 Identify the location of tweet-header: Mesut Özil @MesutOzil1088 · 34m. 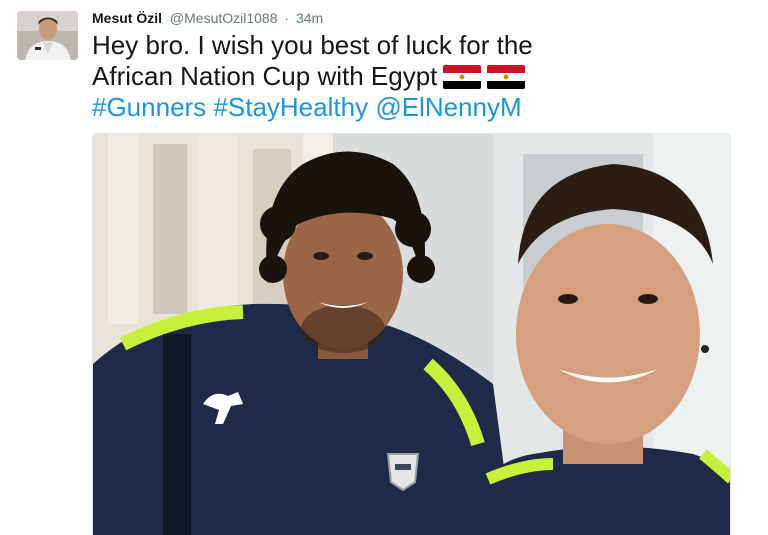
(207, 19).